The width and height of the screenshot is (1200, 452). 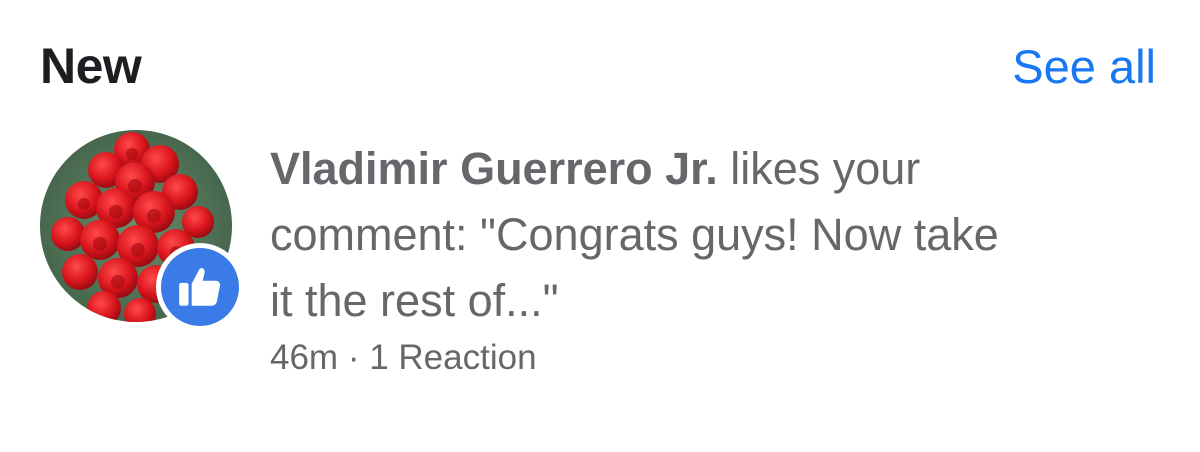 I want to click on see-all-link: See all, so click(x=1084, y=66).